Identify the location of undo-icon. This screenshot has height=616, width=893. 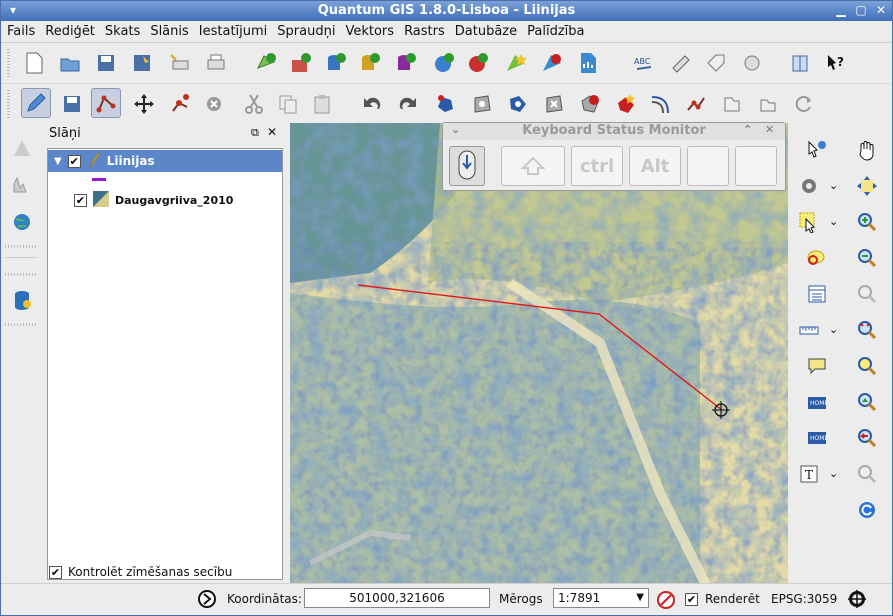
(372, 104).